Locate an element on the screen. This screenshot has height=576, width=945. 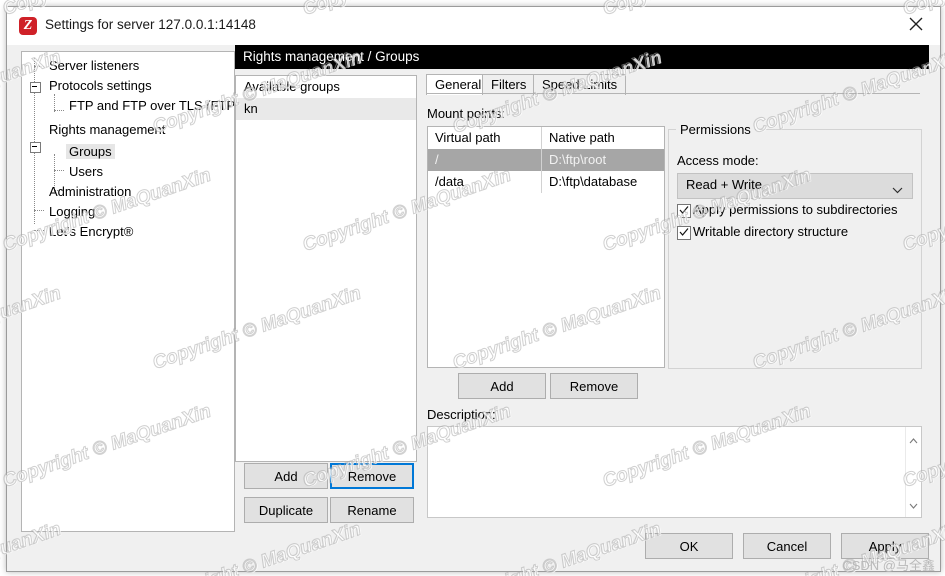
filezilla-icon-glyph: Z is located at coordinates (28, 25).